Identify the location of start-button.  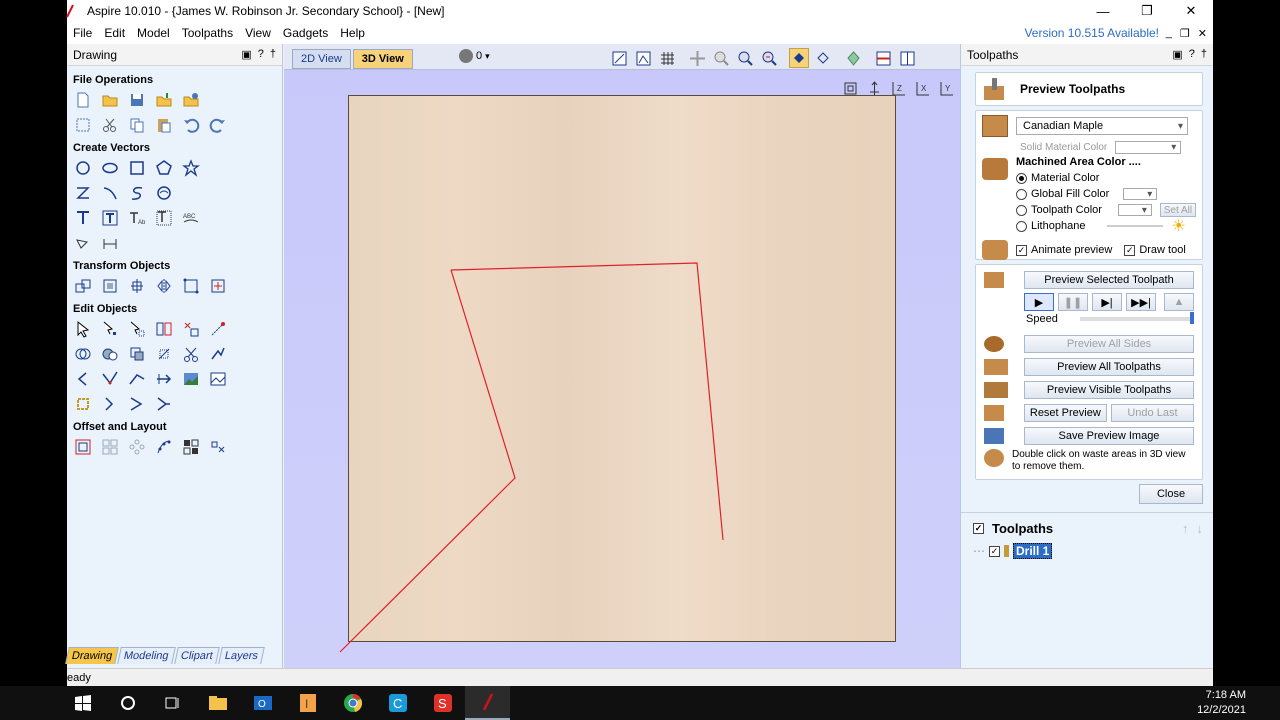
(82, 703).